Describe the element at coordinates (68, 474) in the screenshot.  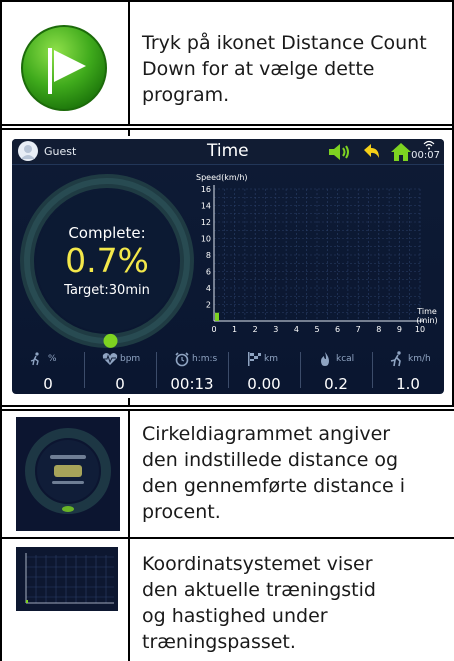
I see `circle-chart-thumbnail` at that location.